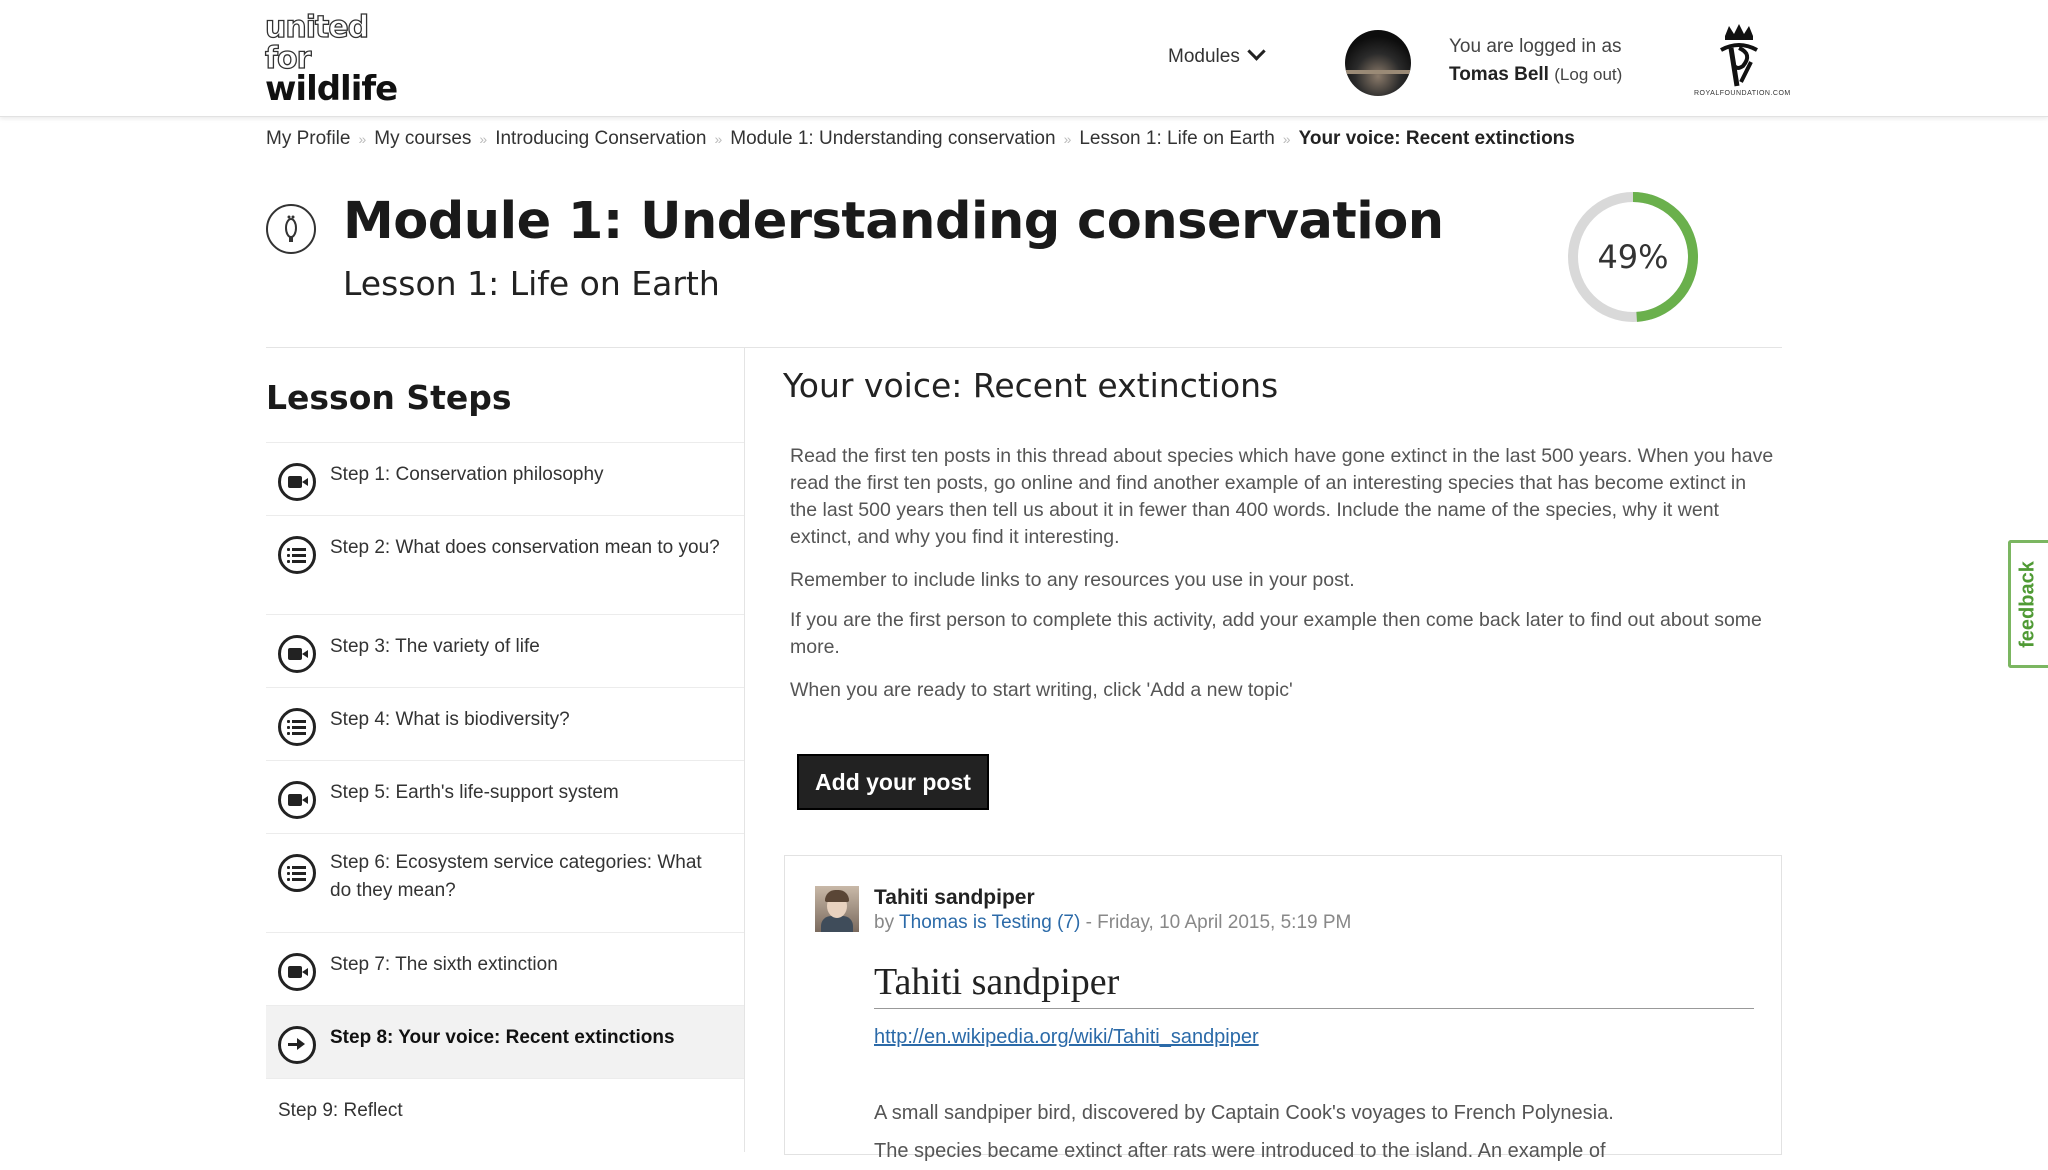  Describe the element at coordinates (308, 138) in the screenshot. I see `breadcrumb-my-profile: My Profile` at that location.